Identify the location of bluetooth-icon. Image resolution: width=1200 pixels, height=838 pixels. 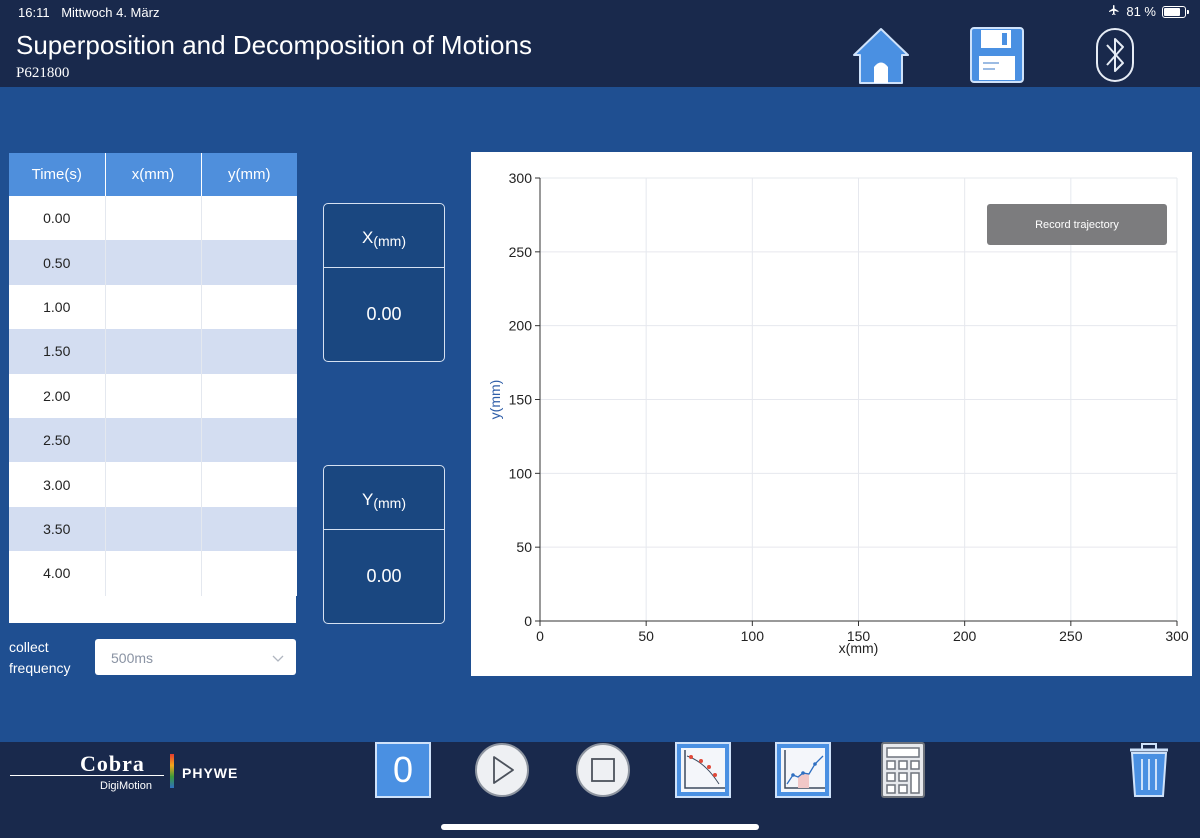
(1115, 55).